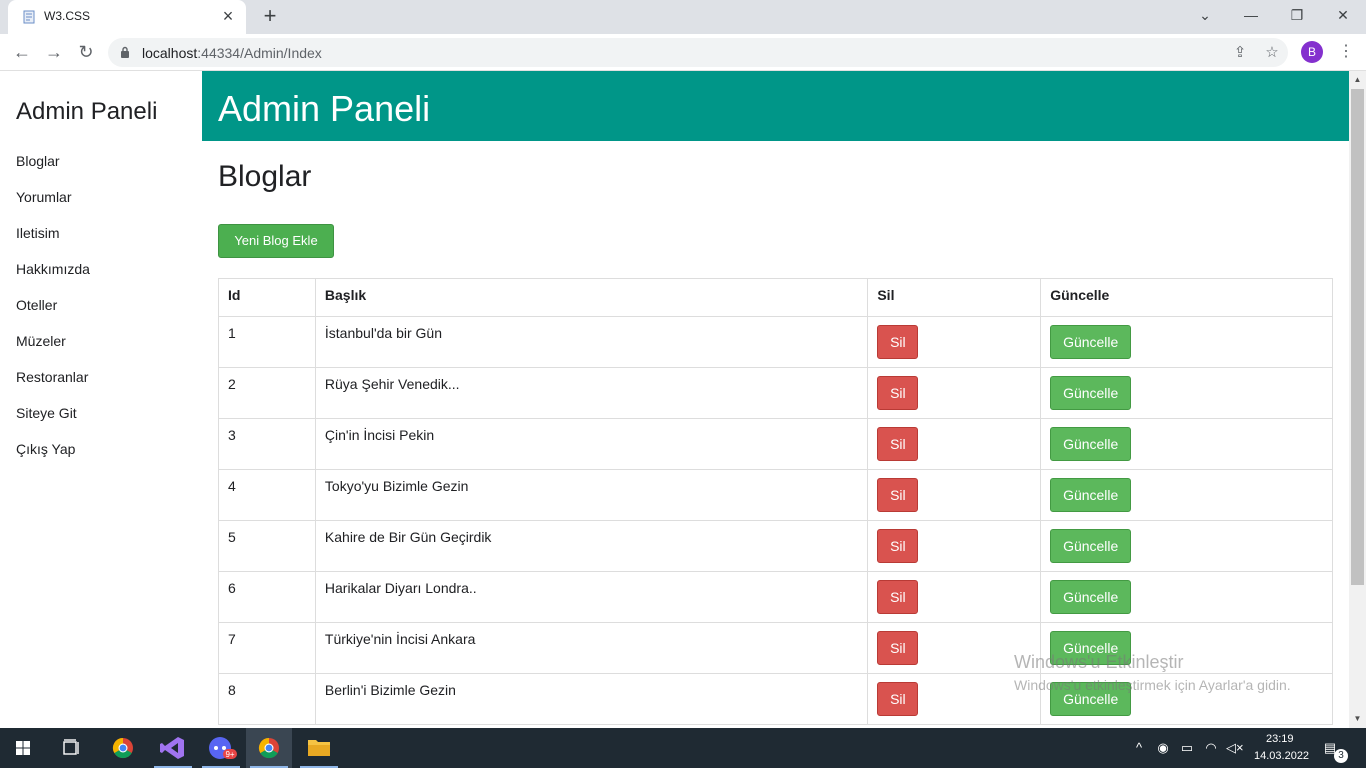  I want to click on sidebar-item-yorumlar: Yorumlar, so click(44, 197).